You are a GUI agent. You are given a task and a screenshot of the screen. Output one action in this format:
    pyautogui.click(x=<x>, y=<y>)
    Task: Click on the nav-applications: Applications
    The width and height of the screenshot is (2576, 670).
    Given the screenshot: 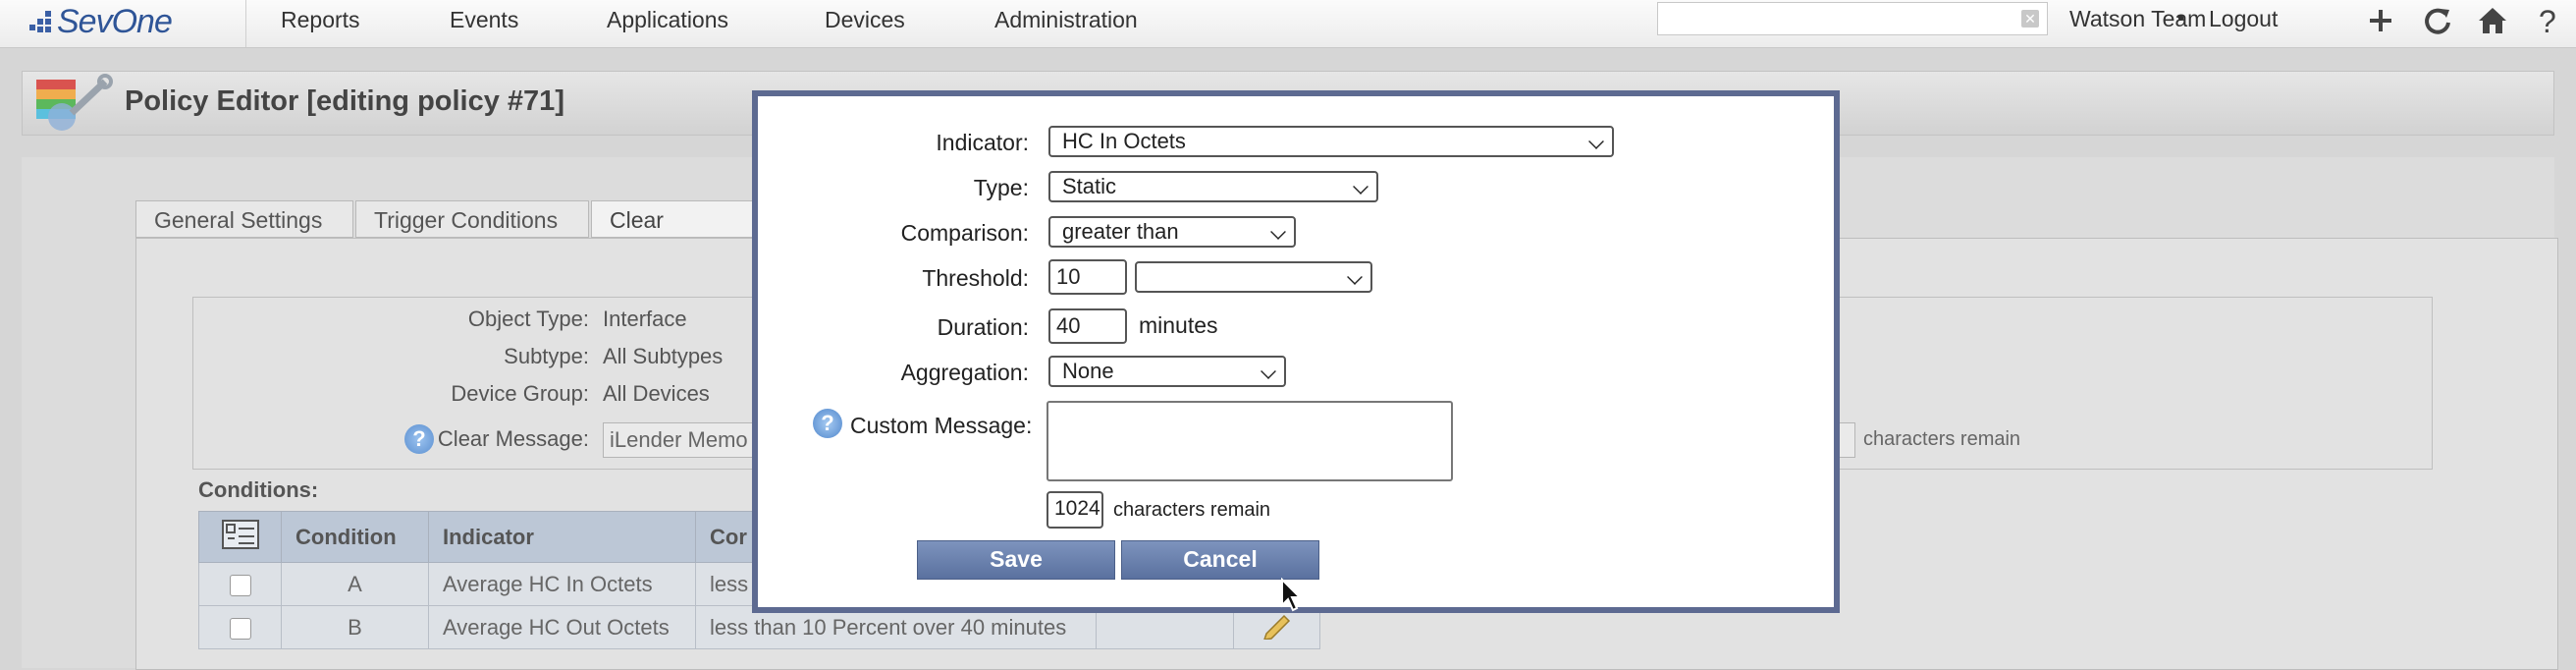 What is the action you would take?
    pyautogui.click(x=667, y=19)
    